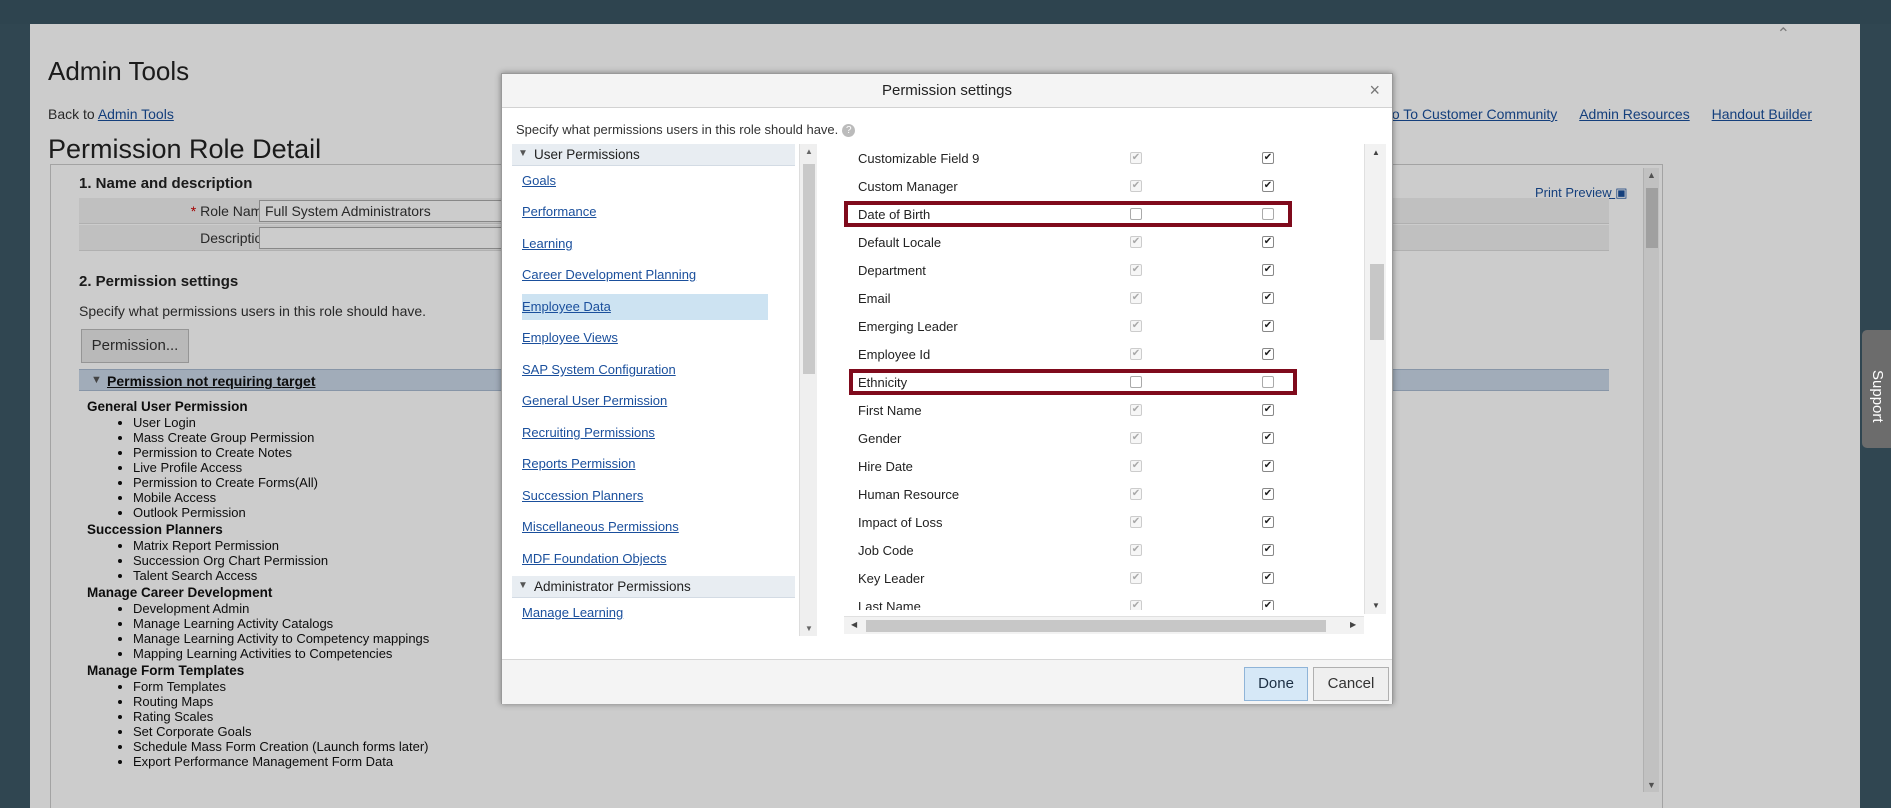  I want to click on dialog-header: Permission settings ×, so click(947, 91).